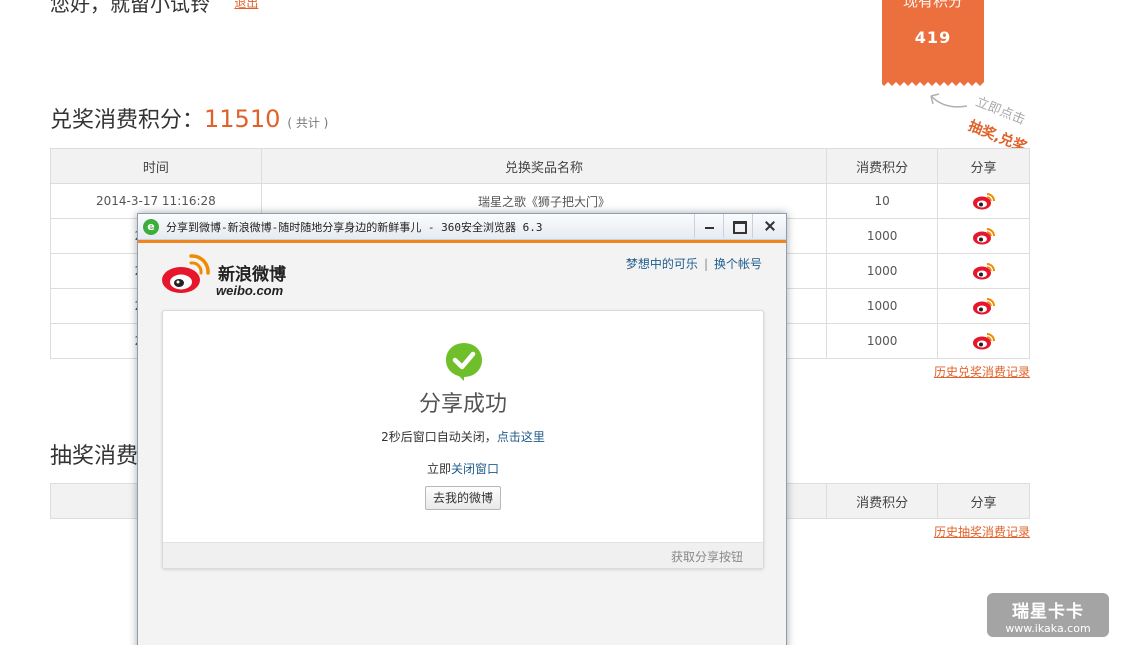 The height and width of the screenshot is (645, 1122). What do you see at coordinates (738, 264) in the screenshot?
I see `switch-account-link: 换个帐号` at bounding box center [738, 264].